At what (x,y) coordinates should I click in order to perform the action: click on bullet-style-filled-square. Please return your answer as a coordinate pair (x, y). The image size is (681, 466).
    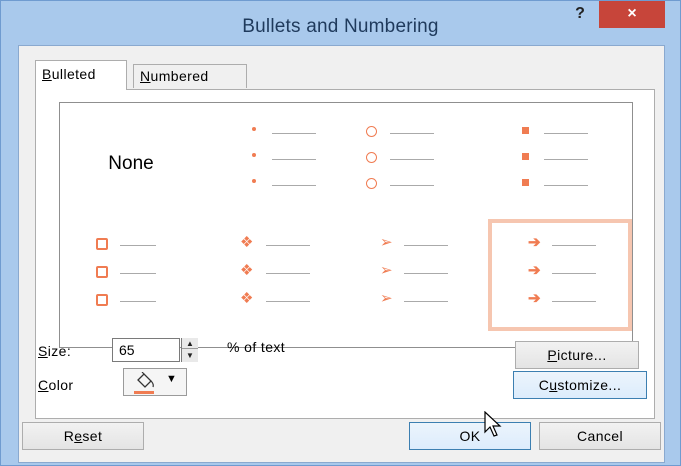
    Looking at the image, I should click on (557, 162).